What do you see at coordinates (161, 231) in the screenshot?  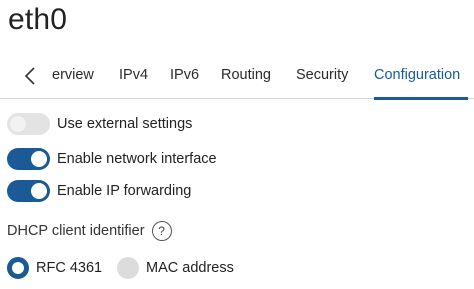 I see `help-icon: ?` at bounding box center [161, 231].